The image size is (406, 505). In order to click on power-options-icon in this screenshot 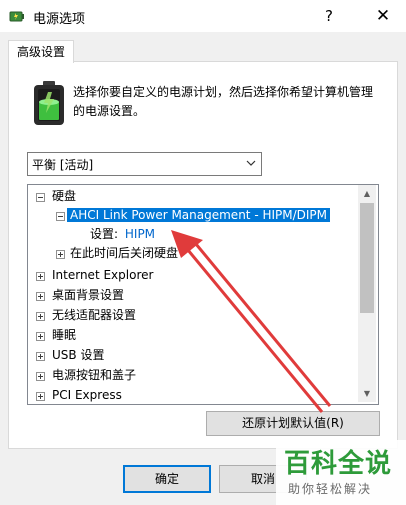, I will do `click(16, 16)`.